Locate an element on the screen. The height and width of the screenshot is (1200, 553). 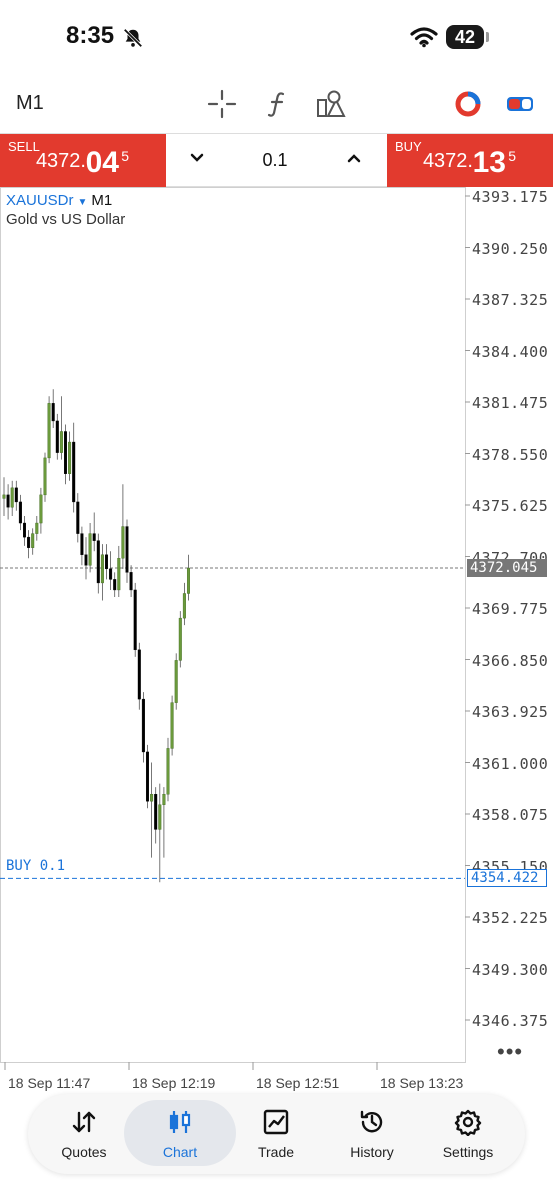
tab-label: Settings is located at coordinates (468, 1152).